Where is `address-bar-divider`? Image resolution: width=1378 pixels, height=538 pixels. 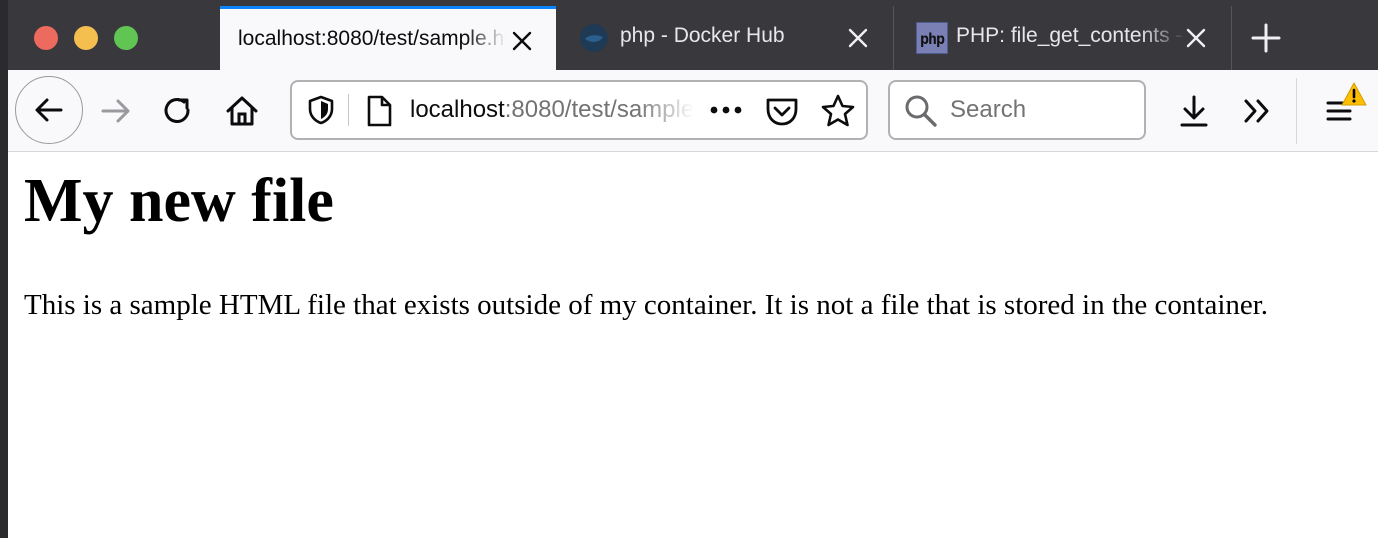
address-bar-divider is located at coordinates (348, 110).